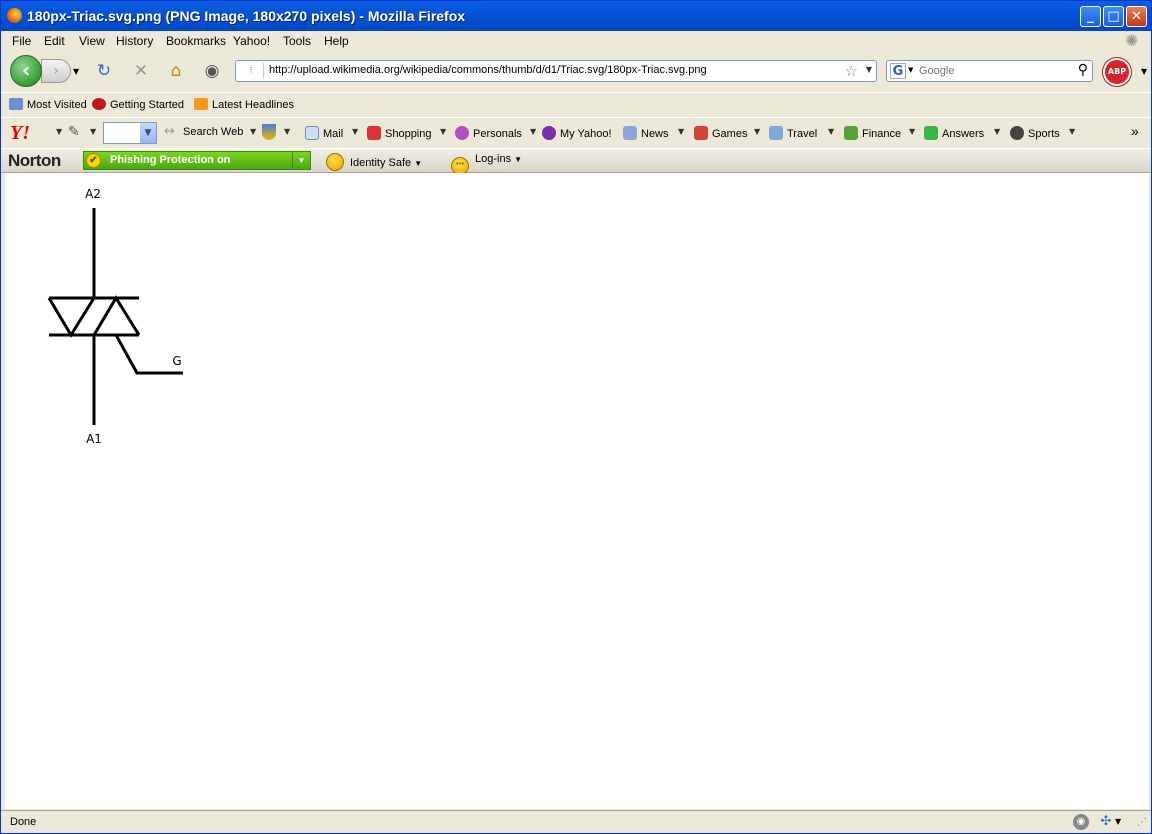 Image resolution: width=1152 pixels, height=834 pixels. I want to click on url-dropdown-icon: ▼, so click(869, 69).